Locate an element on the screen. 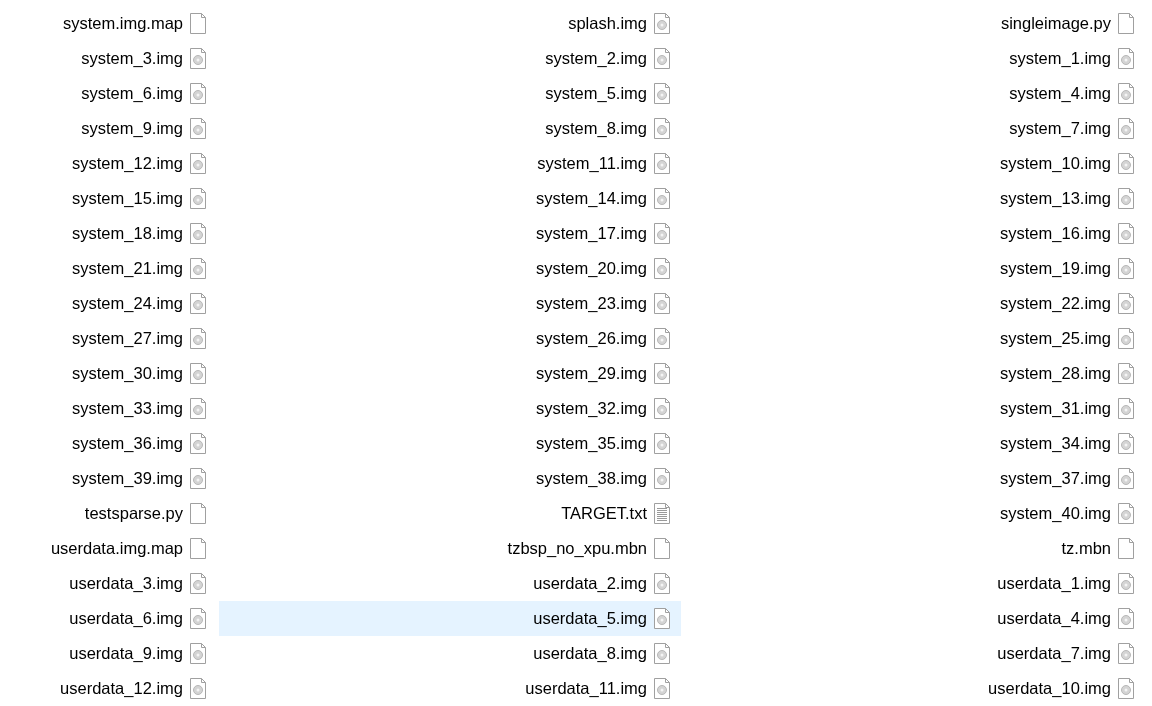 The height and width of the screenshot is (706, 1152). file-item: system_27.img is located at coordinates (108, 338).